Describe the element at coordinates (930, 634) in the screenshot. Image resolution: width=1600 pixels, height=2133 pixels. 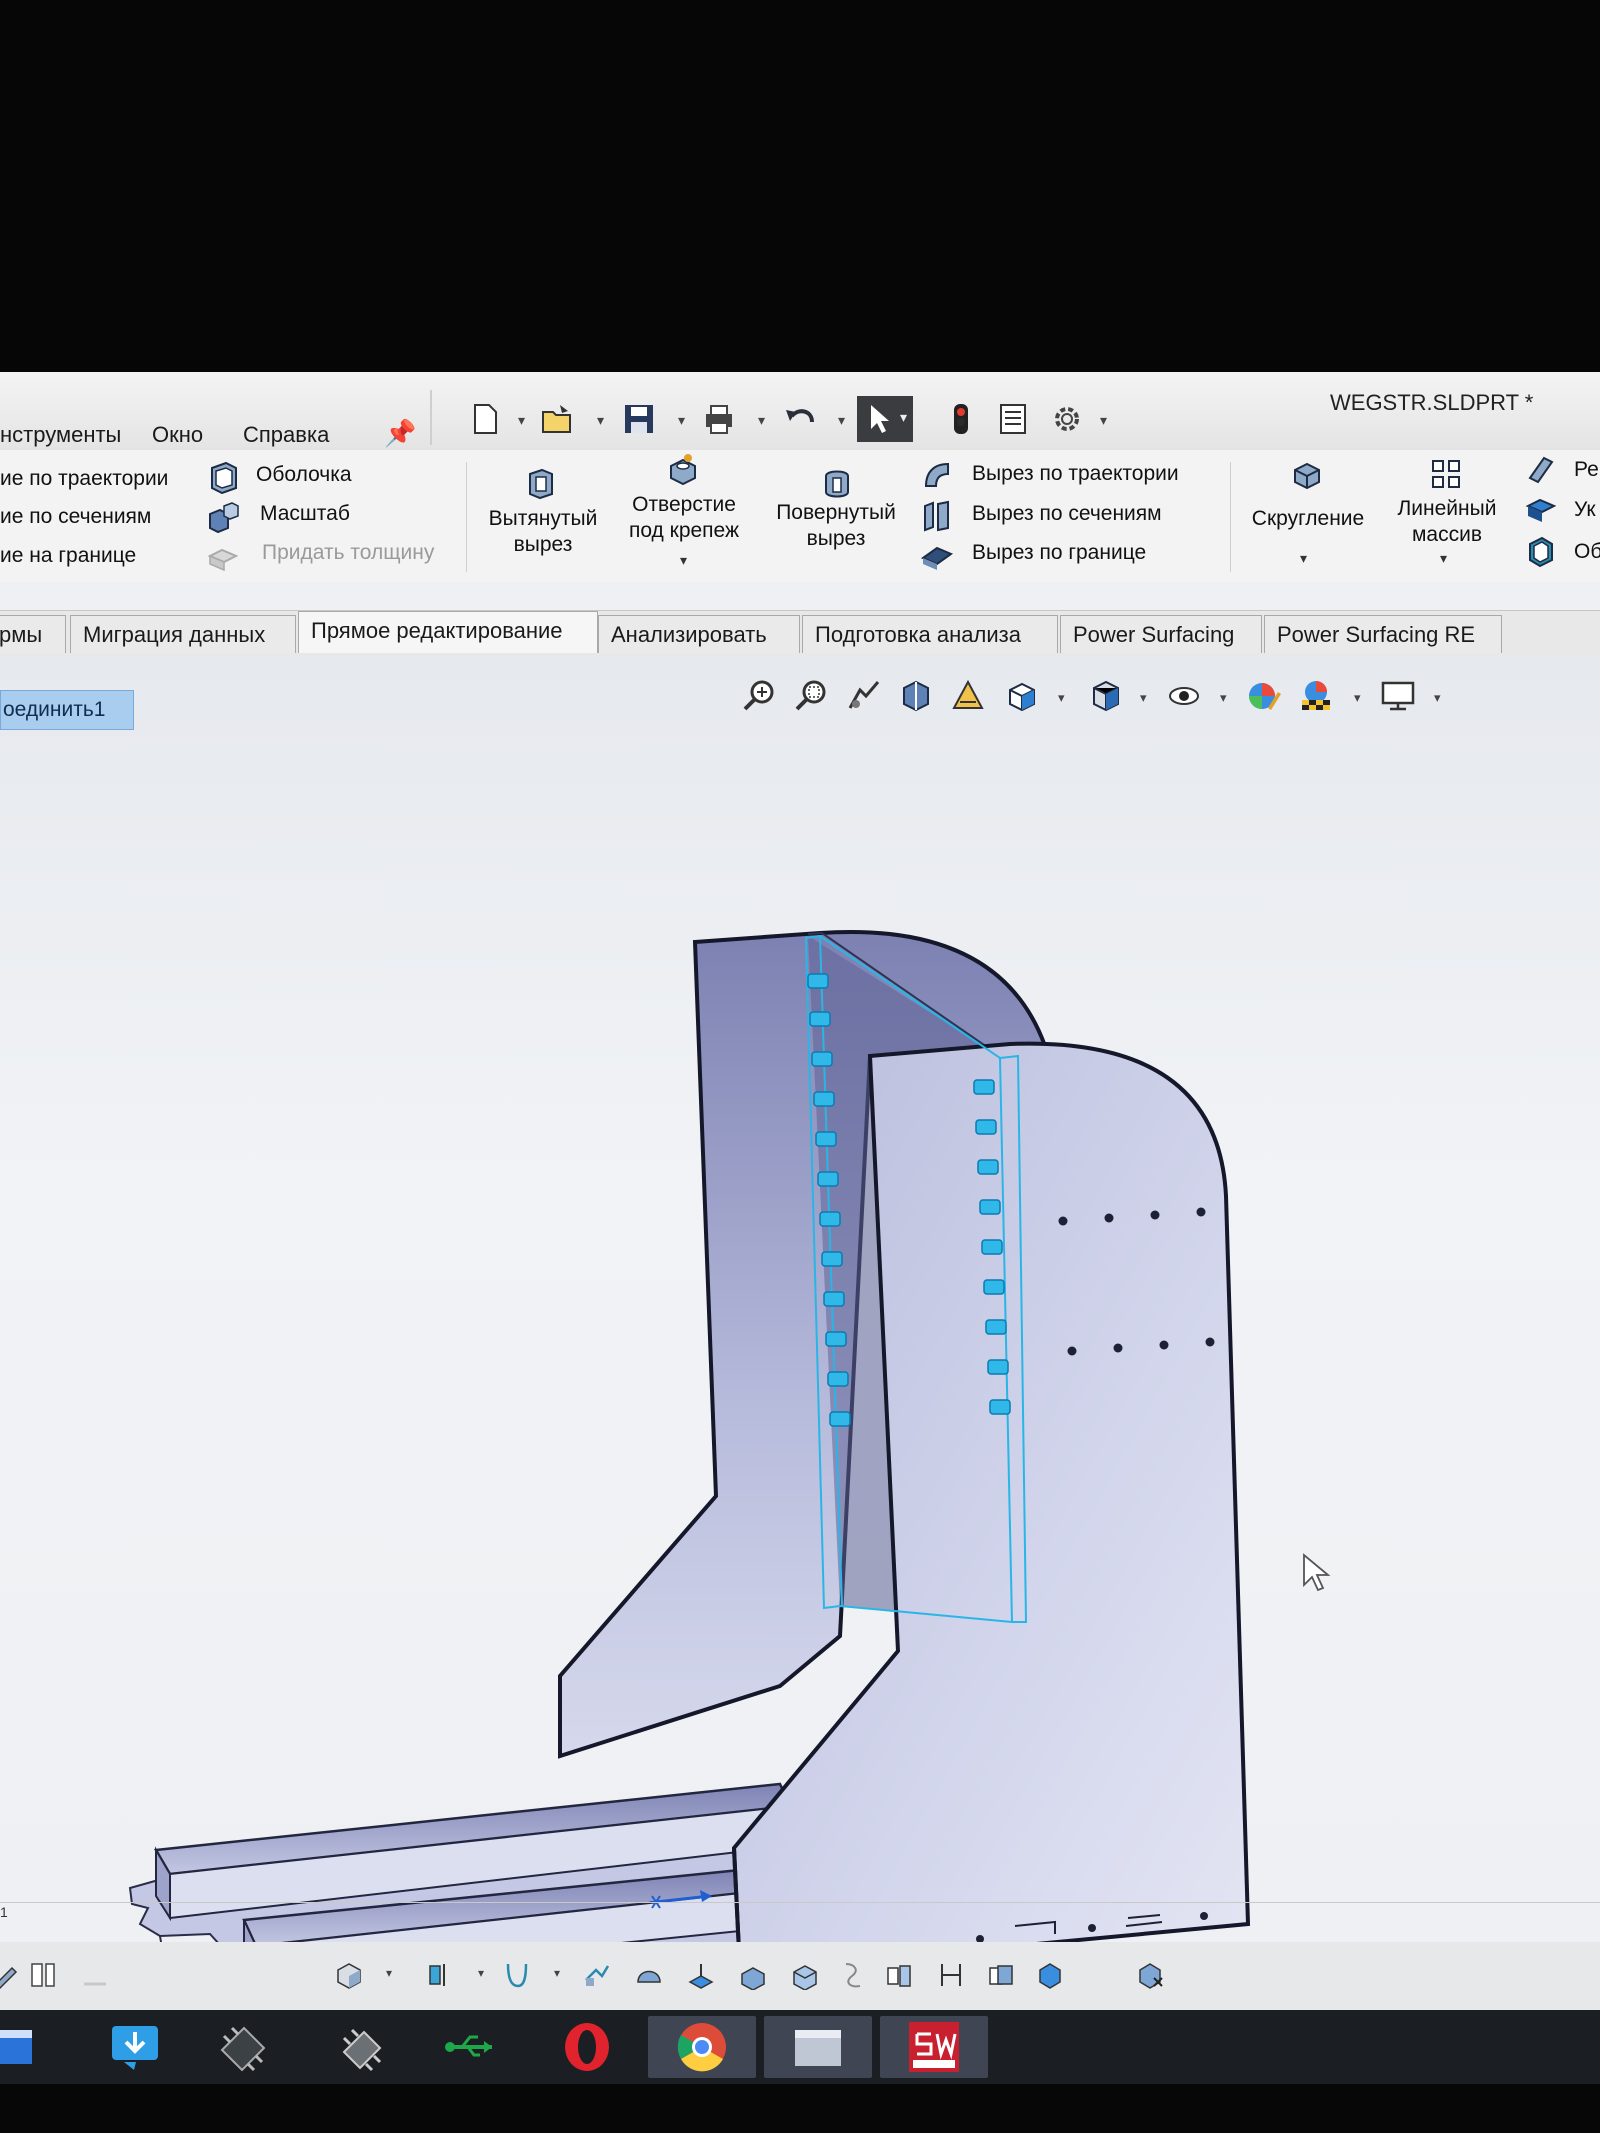
I see `tab-simulation-prep: Подготовка анализа` at that location.